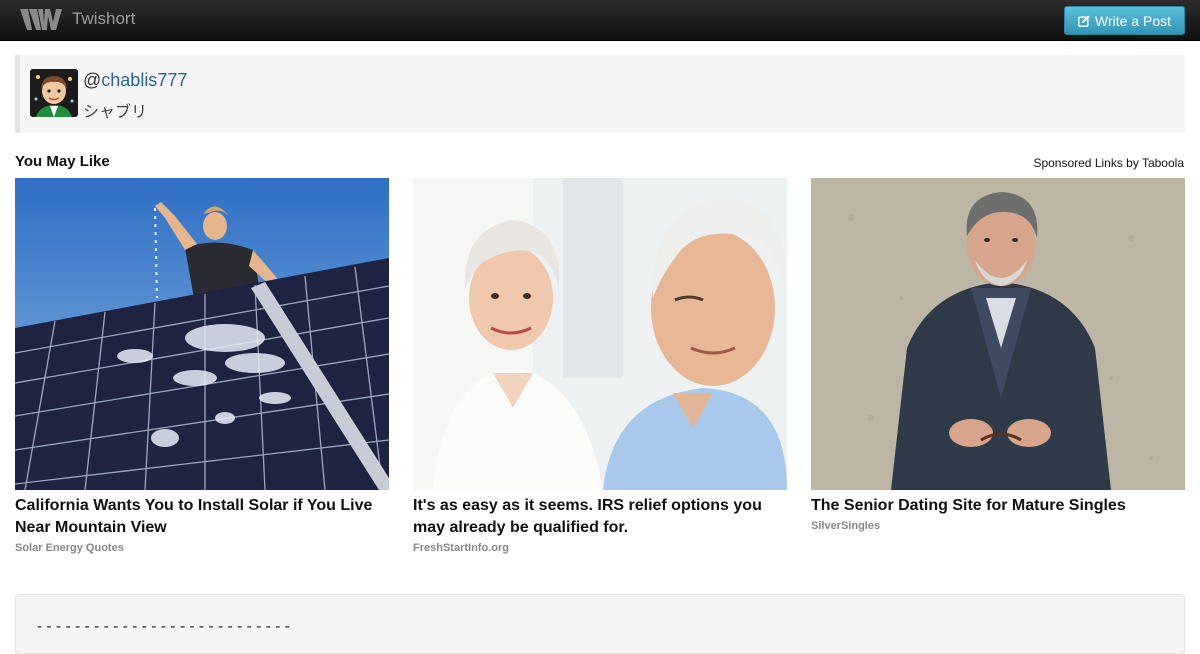  Describe the element at coordinates (600, 624) in the screenshot. I see `post-content-box: ---------------------------` at that location.